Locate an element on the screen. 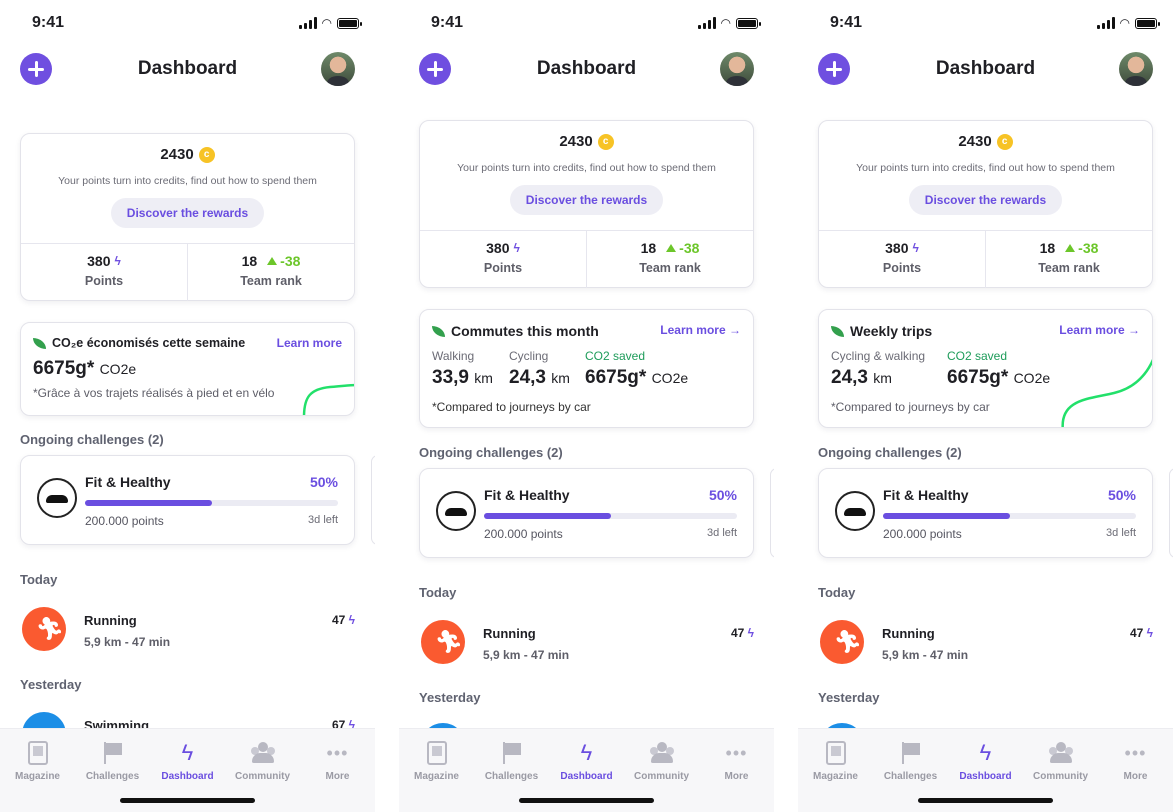  weekly-trips-title: Weekly trips is located at coordinates (891, 331).